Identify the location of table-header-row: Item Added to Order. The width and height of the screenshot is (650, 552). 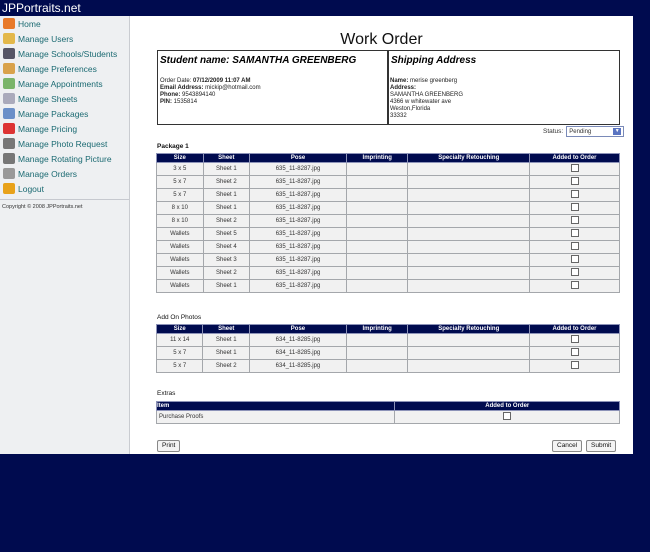
(387, 406).